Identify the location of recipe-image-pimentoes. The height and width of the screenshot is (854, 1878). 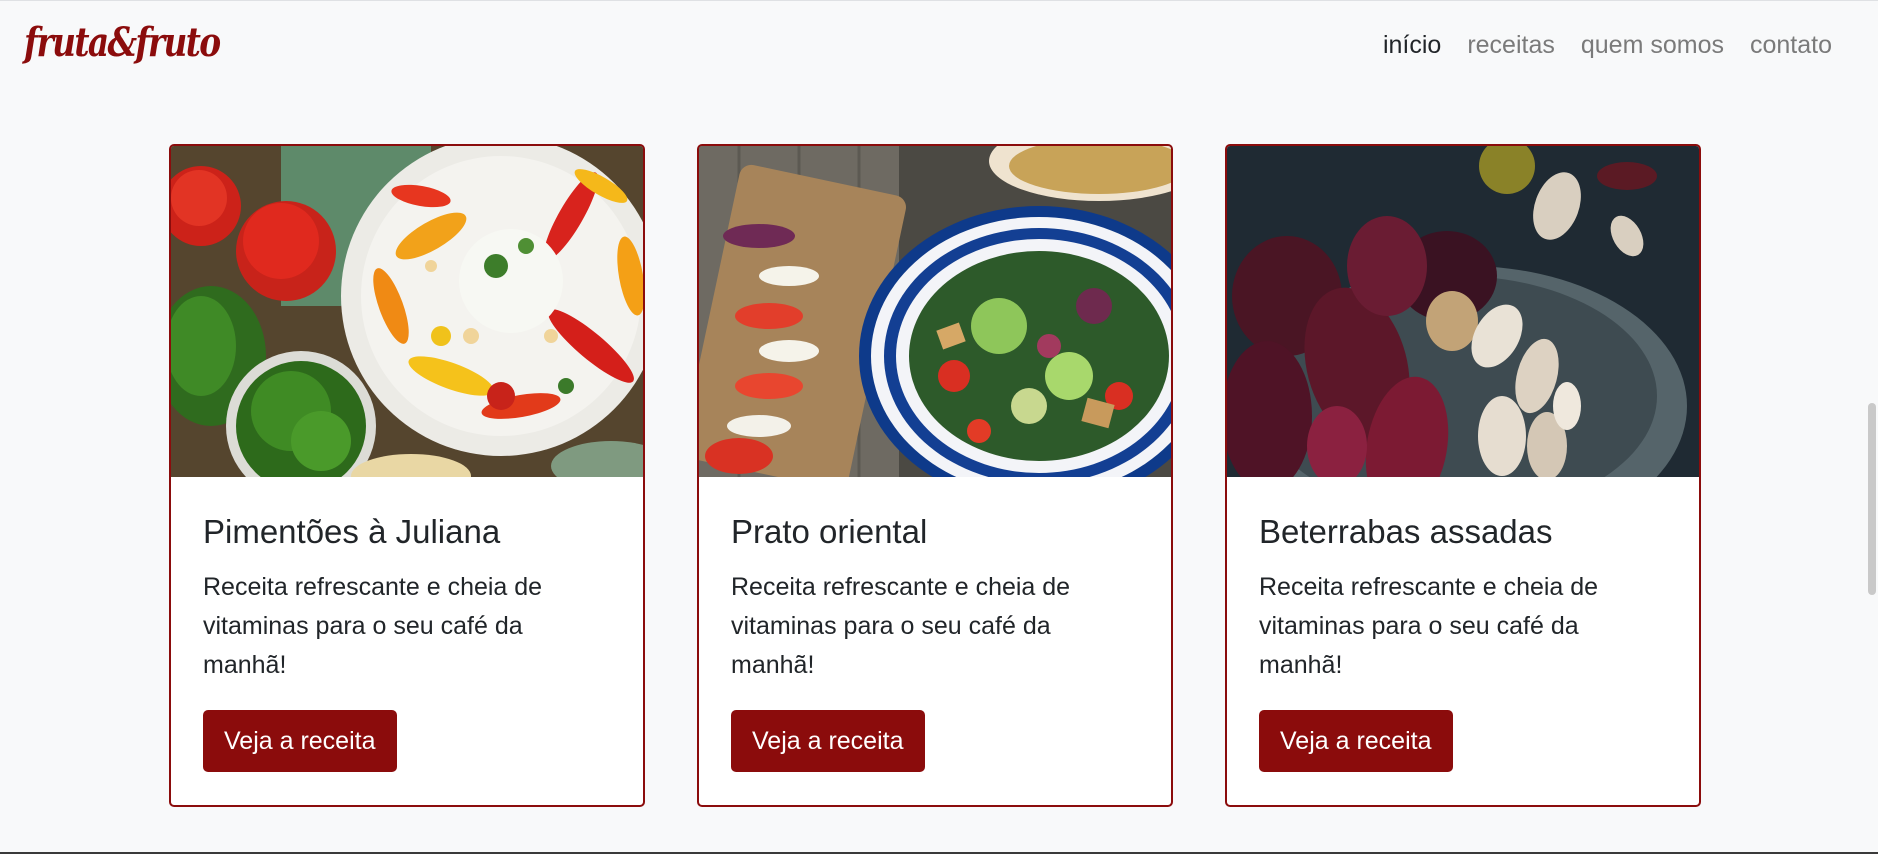
(407, 311).